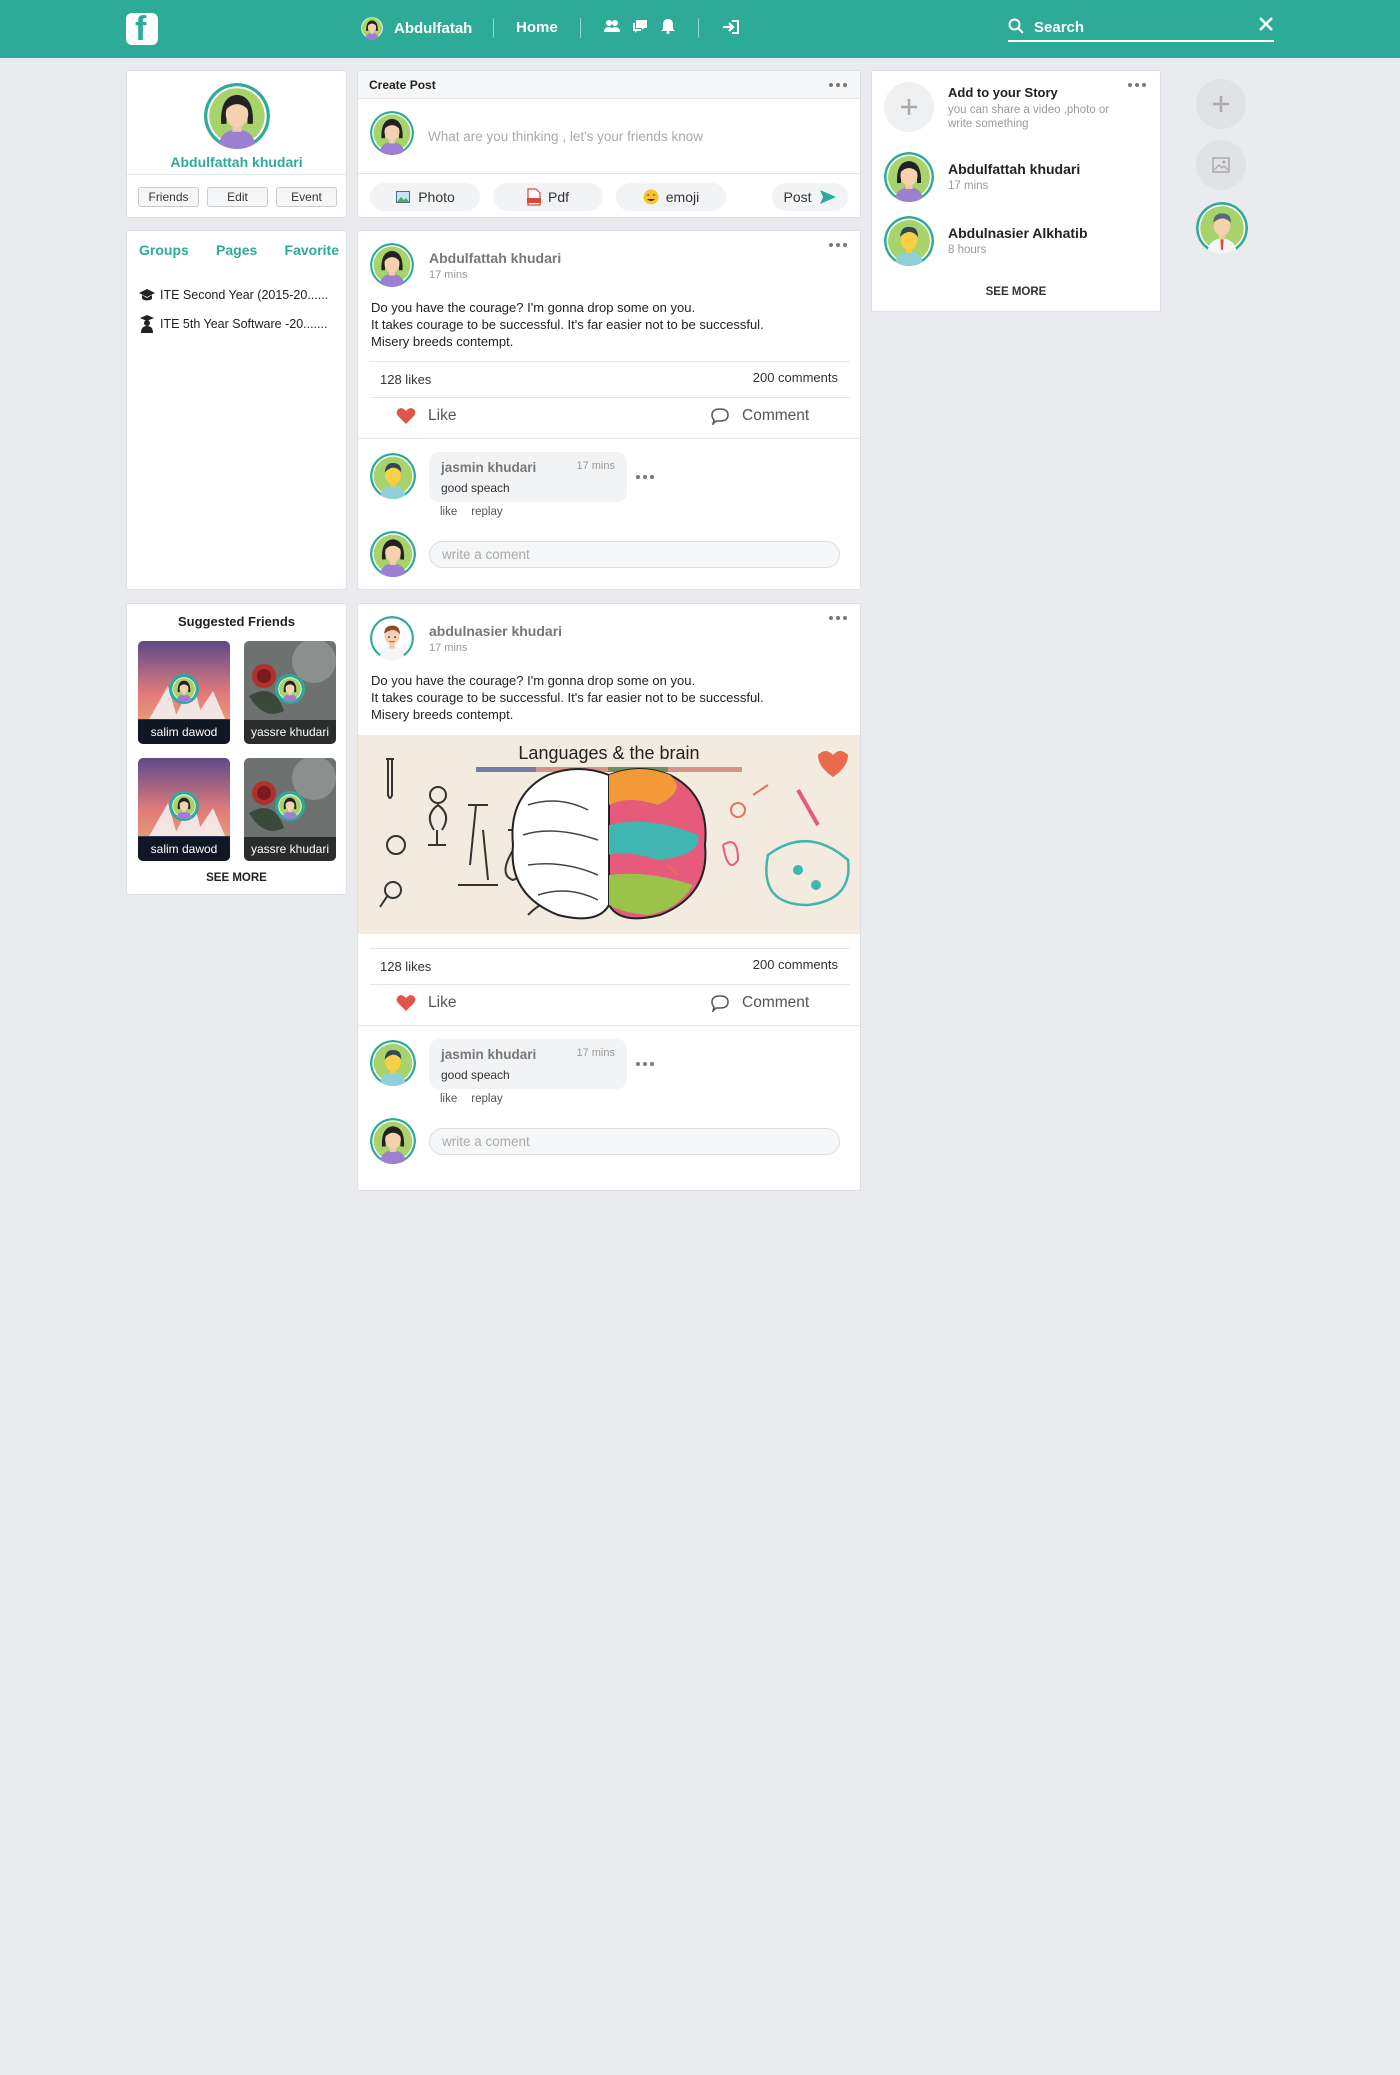 The image size is (1400, 2075). Describe the element at coordinates (236, 250) in the screenshot. I see `tab-pages: Pages` at that location.